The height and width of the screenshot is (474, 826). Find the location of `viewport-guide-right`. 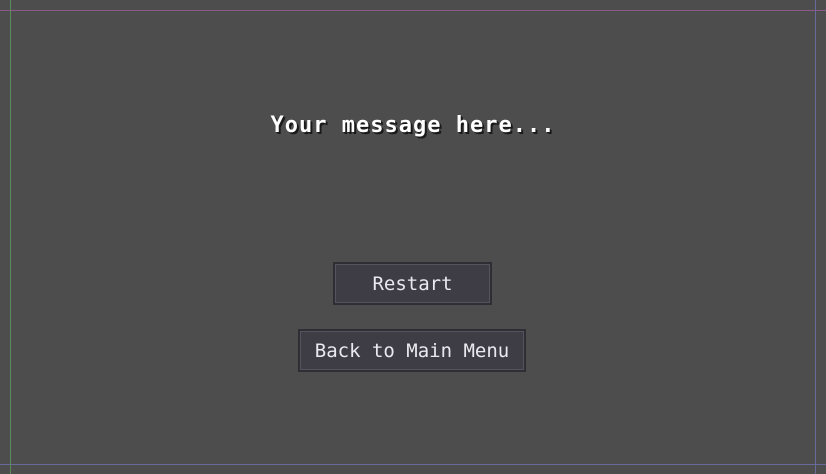

viewport-guide-right is located at coordinates (815, 237).